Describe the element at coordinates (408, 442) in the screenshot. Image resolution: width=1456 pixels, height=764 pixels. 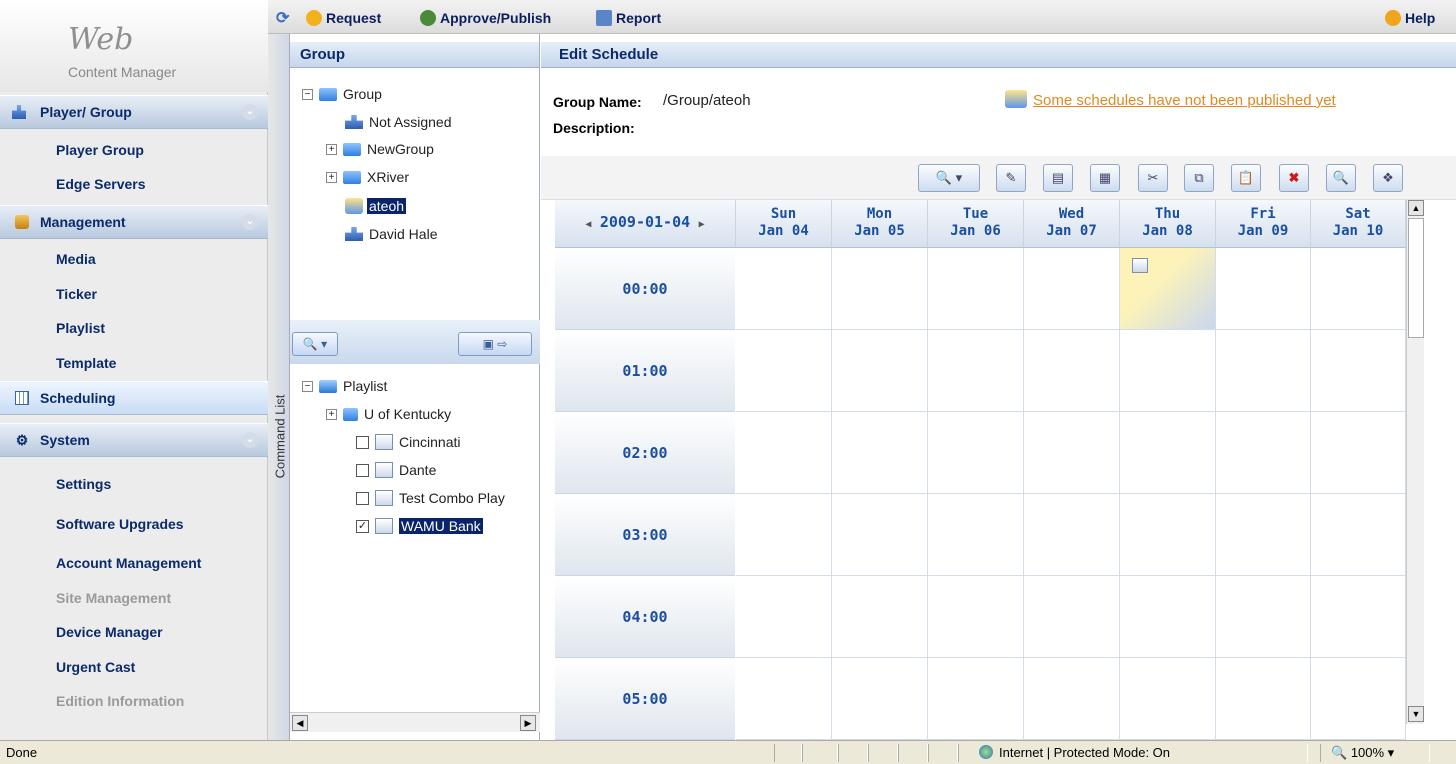
I see `tree-item-cincinnati: Cincinnati` at that location.